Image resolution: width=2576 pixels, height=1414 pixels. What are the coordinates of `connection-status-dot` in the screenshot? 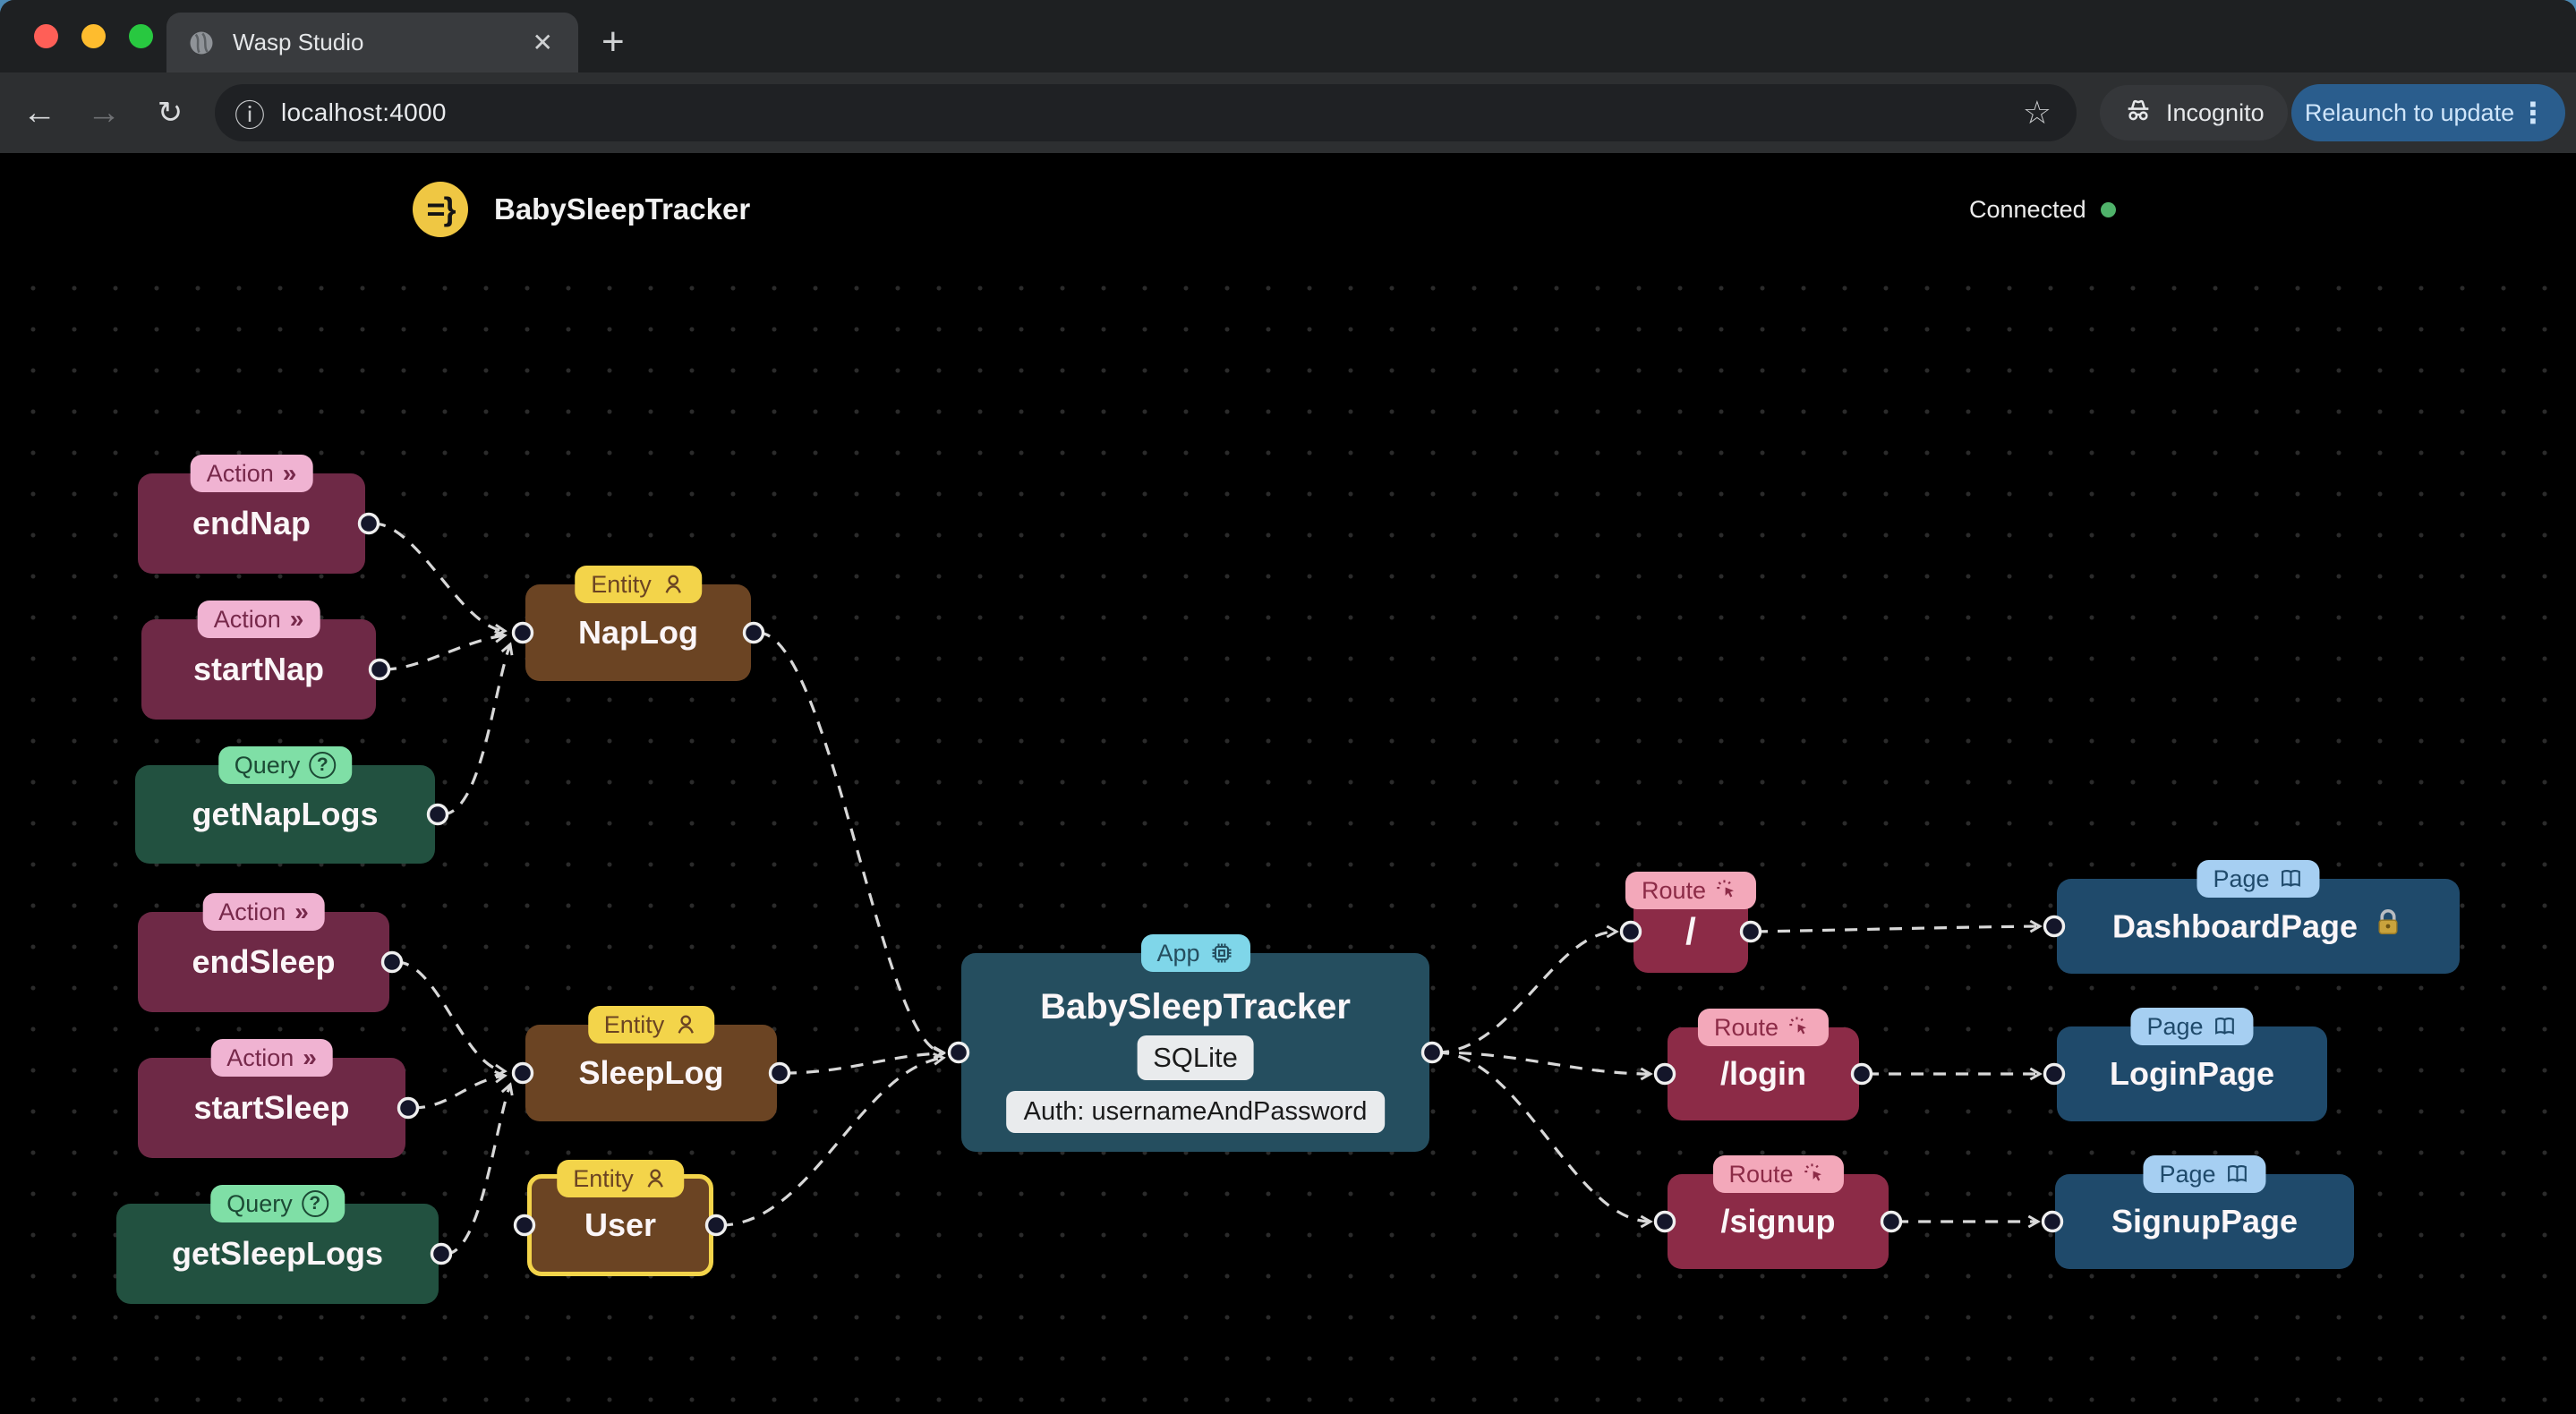 It's located at (2108, 209).